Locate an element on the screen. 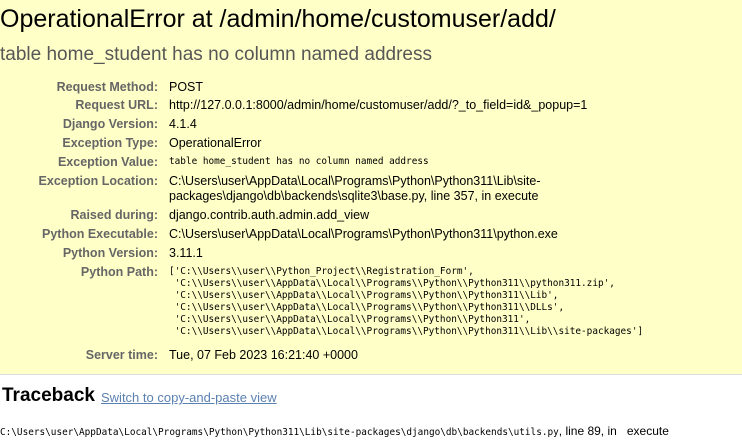 This screenshot has height=440, width=742. meta-label-server-time: Server time: is located at coordinates (121, 355).